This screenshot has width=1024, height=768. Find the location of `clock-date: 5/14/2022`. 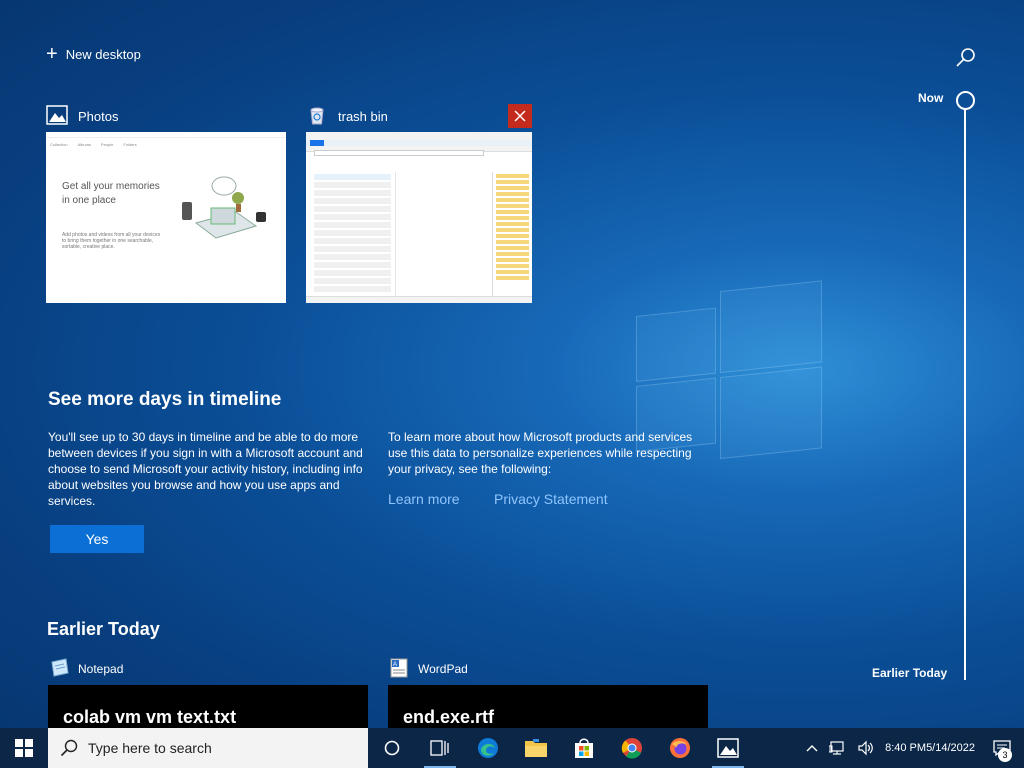

clock-date: 5/14/2022 is located at coordinates (950, 748).